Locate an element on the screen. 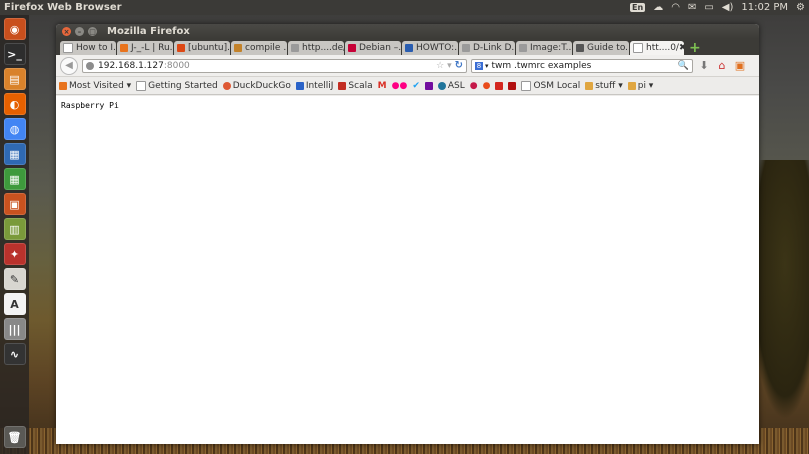 This screenshot has height=454, width=809. bookmark-duckduckgo: DuckDuckGo is located at coordinates (256, 85).